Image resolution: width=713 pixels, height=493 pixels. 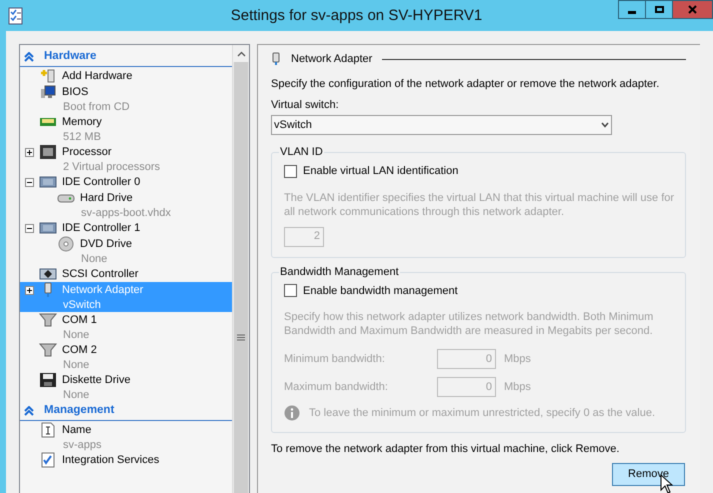 I want to click on item-detail: 2 Virtual processors, so click(x=111, y=167).